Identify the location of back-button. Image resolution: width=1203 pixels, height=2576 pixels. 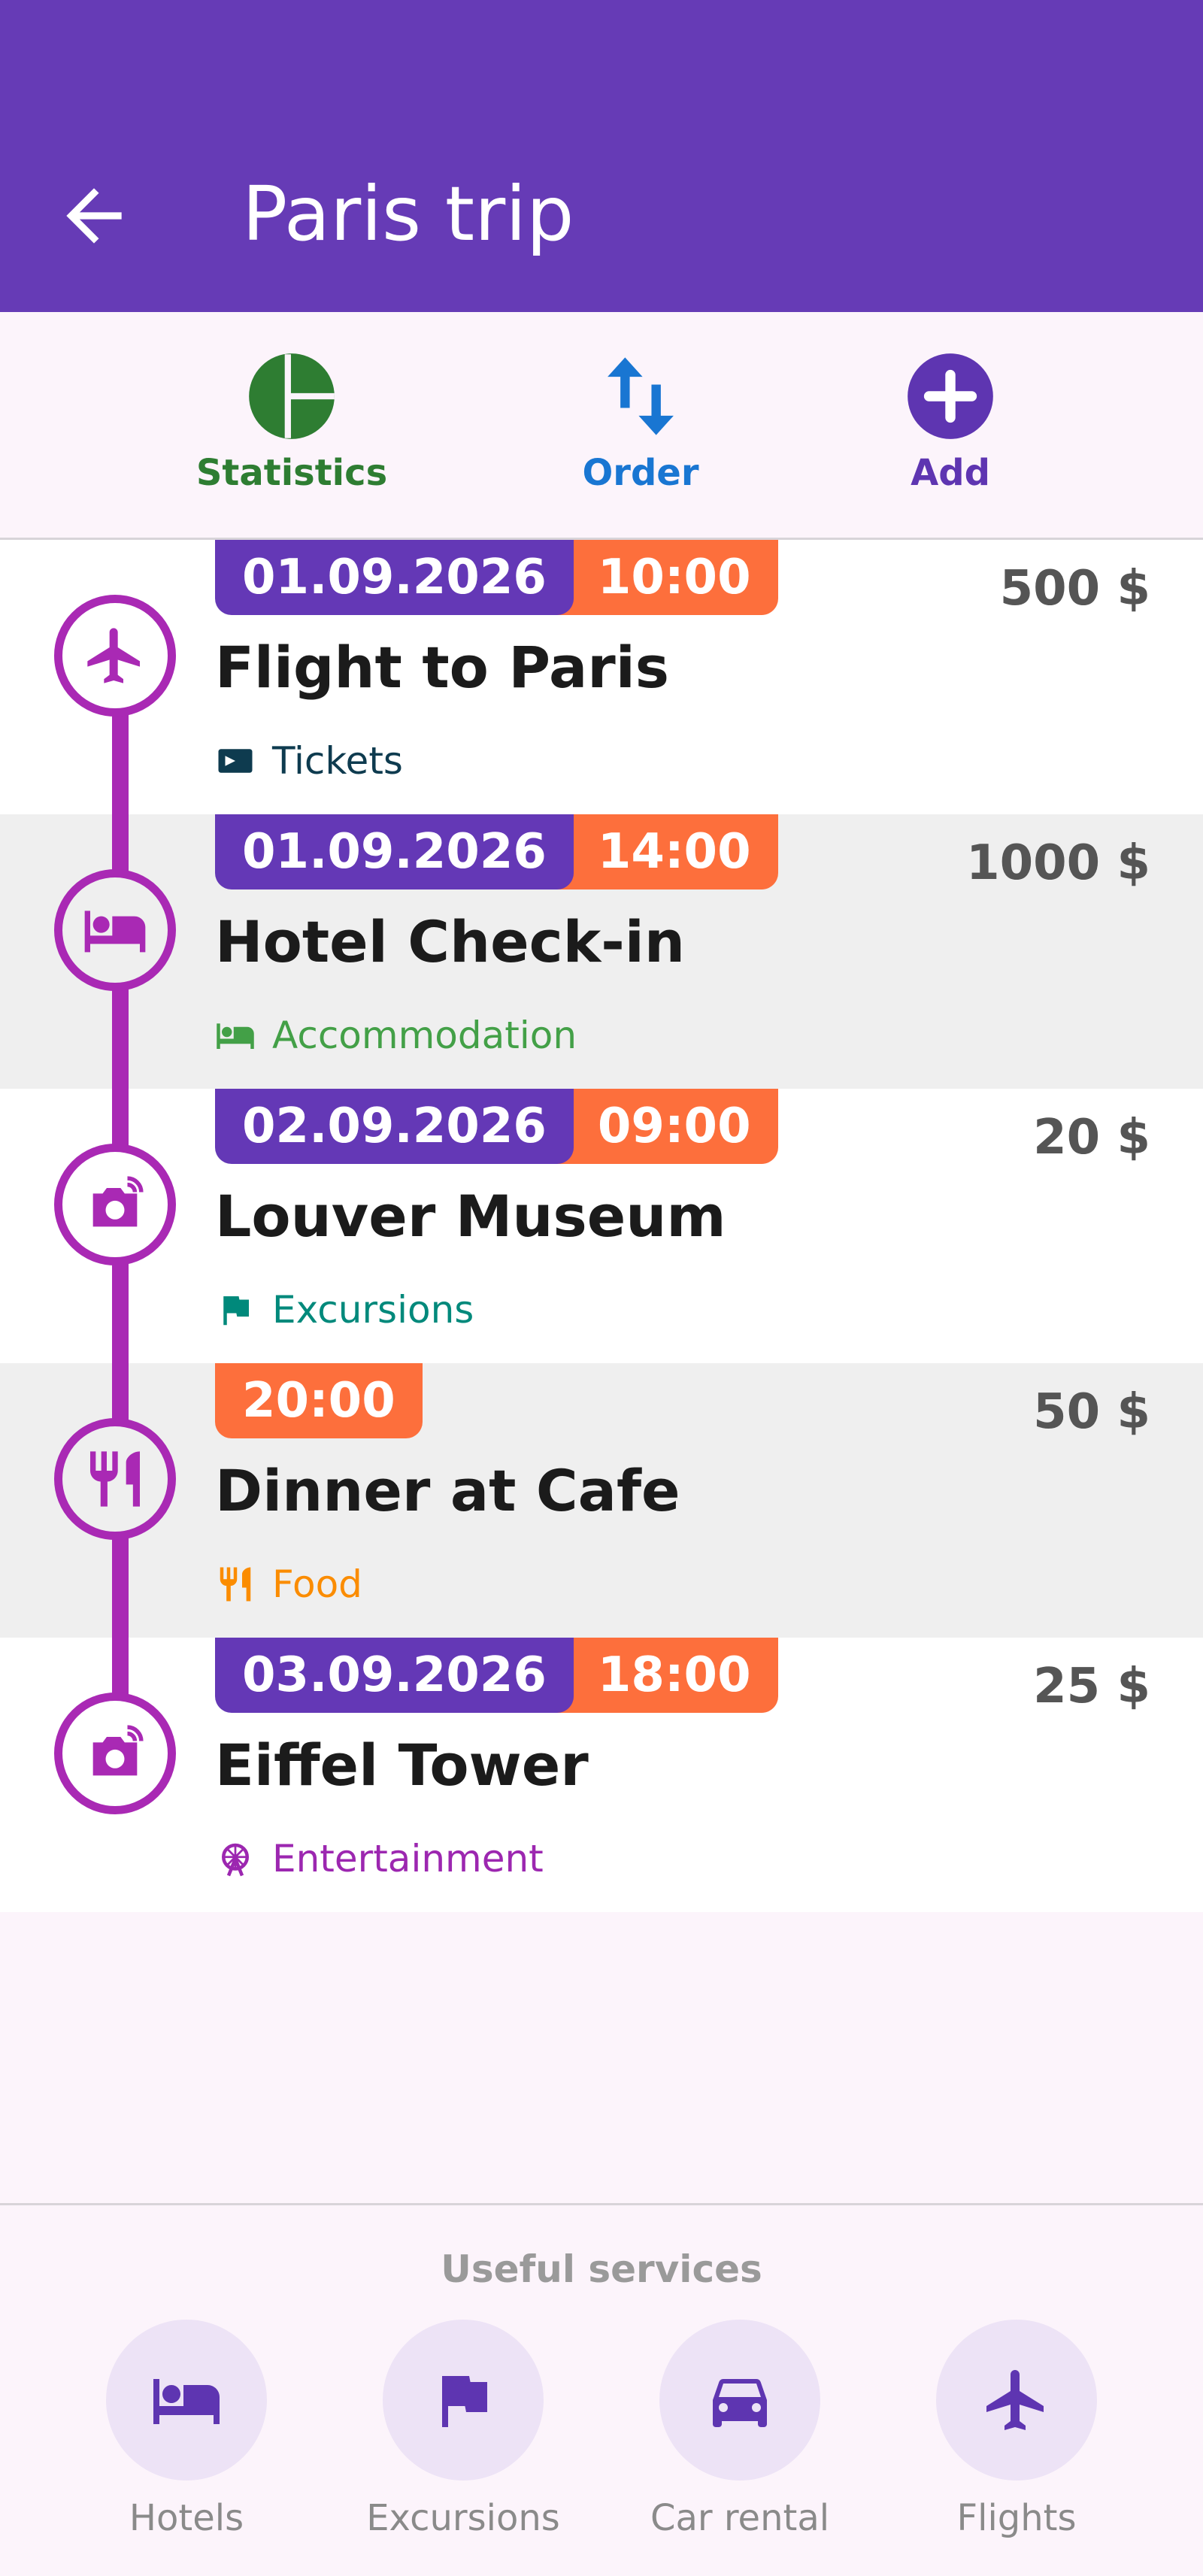
(94, 215).